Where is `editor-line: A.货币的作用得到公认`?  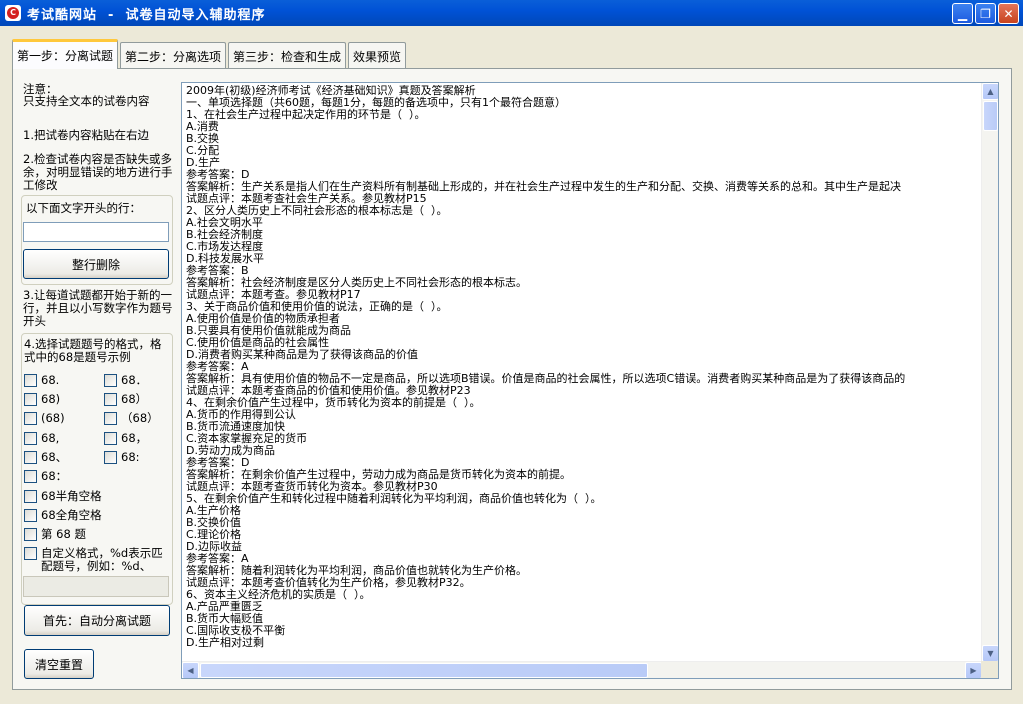 editor-line: A.货币的作用得到公认 is located at coordinates (241, 414).